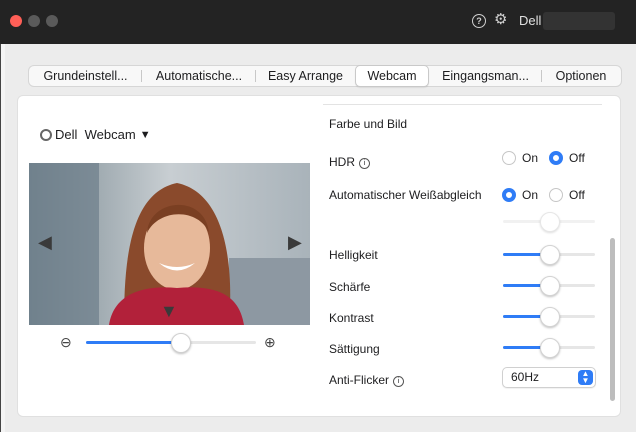 Image resolution: width=636 pixels, height=432 pixels. What do you see at coordinates (351, 318) in the screenshot?
I see `contrast-label: Kontrast` at bounding box center [351, 318].